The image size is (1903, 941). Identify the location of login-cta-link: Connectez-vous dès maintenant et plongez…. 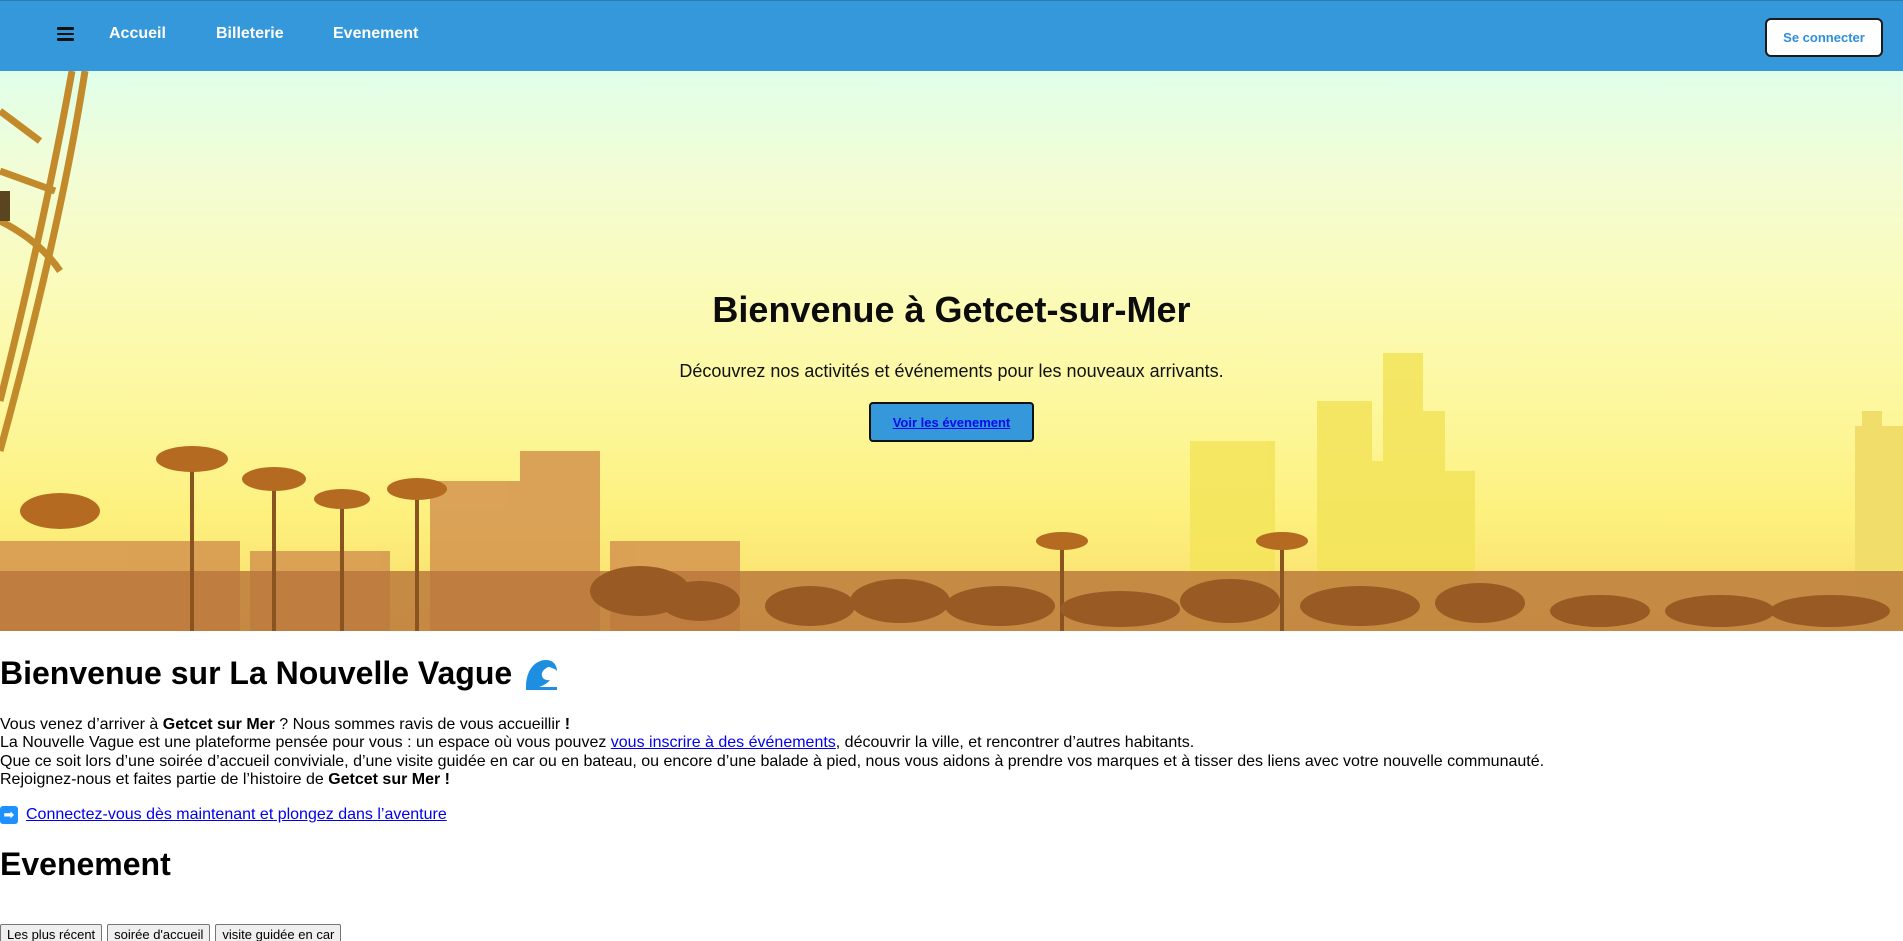
(236, 815).